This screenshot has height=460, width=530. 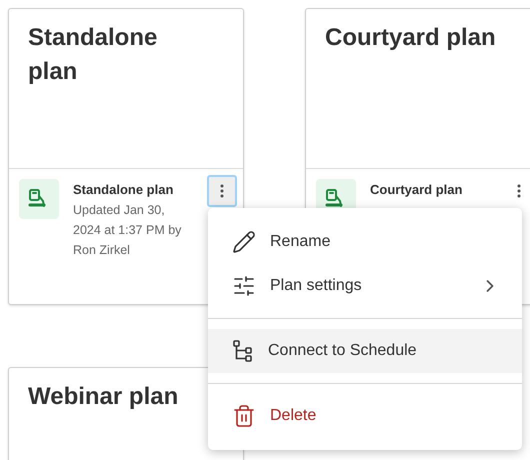 I want to click on menu-item: Connect to Schedule, so click(x=365, y=351).